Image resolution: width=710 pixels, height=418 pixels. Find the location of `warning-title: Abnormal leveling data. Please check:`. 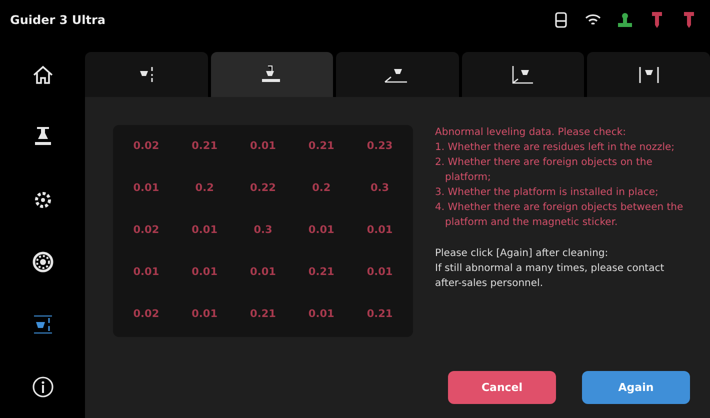

warning-title: Abnormal leveling data. Please check: is located at coordinates (531, 133).